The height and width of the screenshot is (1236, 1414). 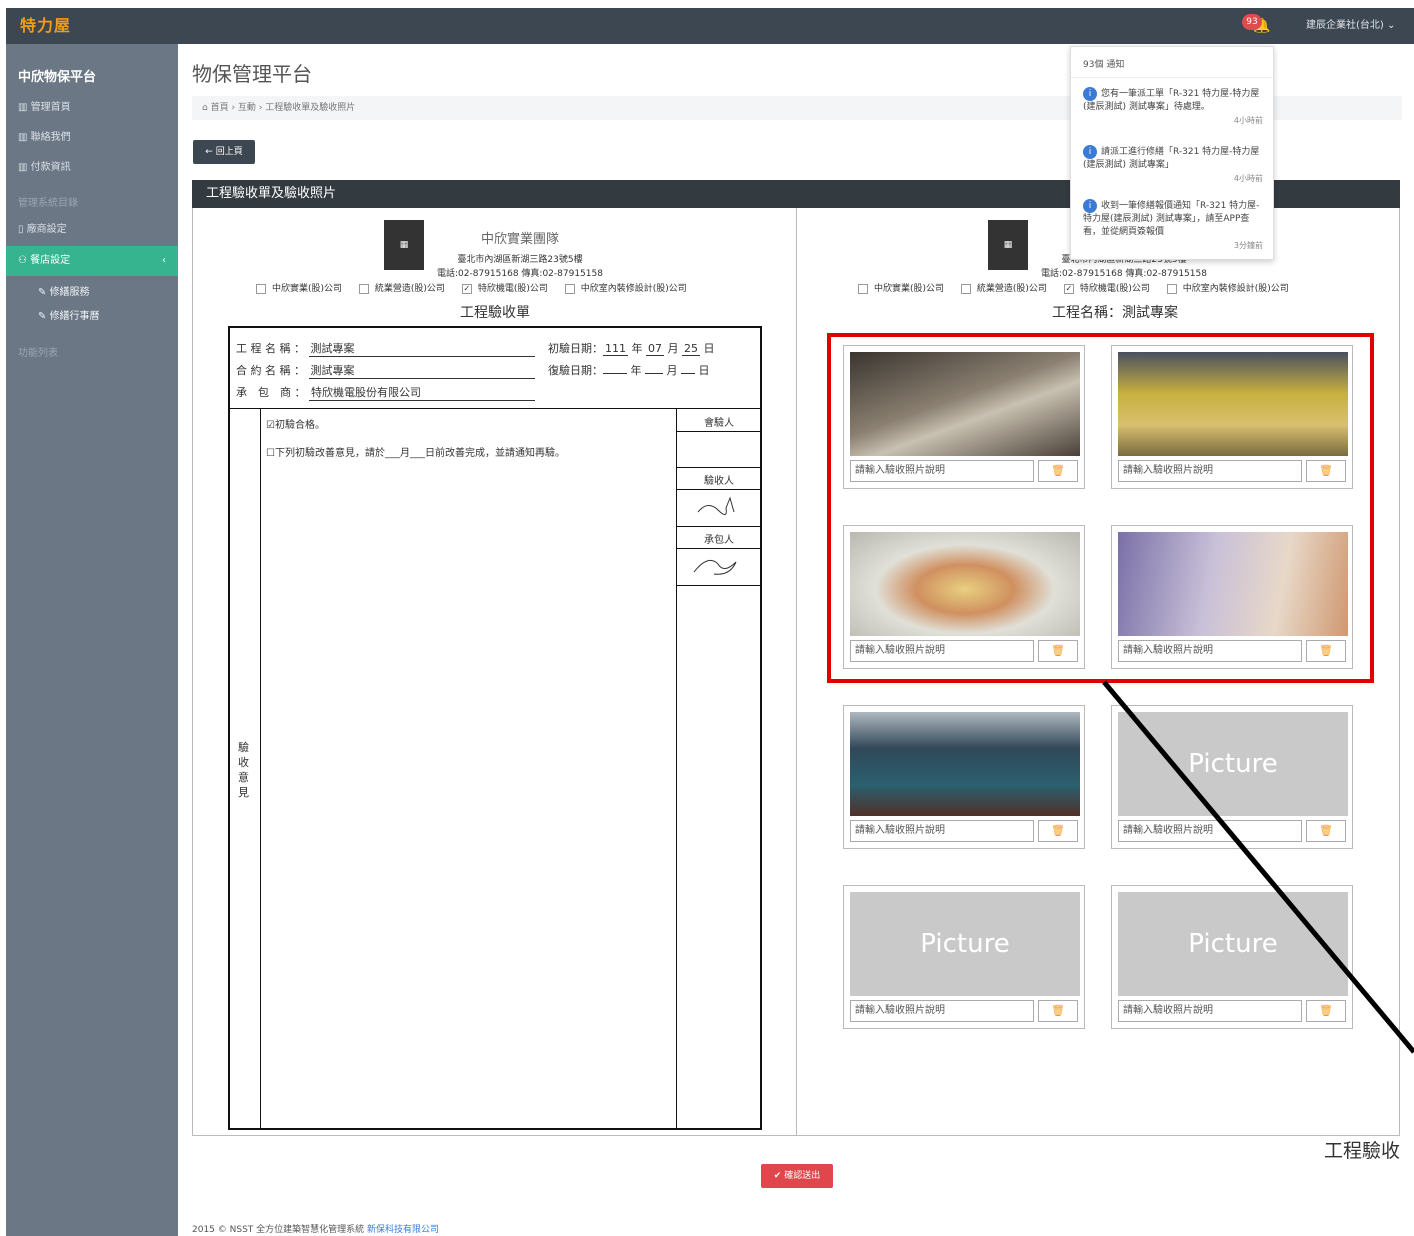 What do you see at coordinates (1258, 867) in the screenshot?
I see `annotation-arrow-line` at bounding box center [1258, 867].